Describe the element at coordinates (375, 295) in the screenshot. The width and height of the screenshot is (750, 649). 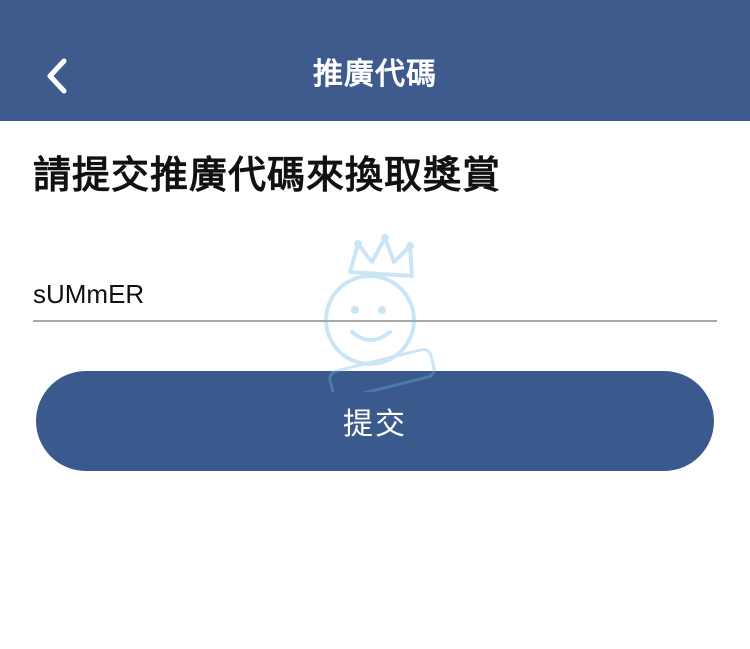
I see `promo-code-input` at that location.